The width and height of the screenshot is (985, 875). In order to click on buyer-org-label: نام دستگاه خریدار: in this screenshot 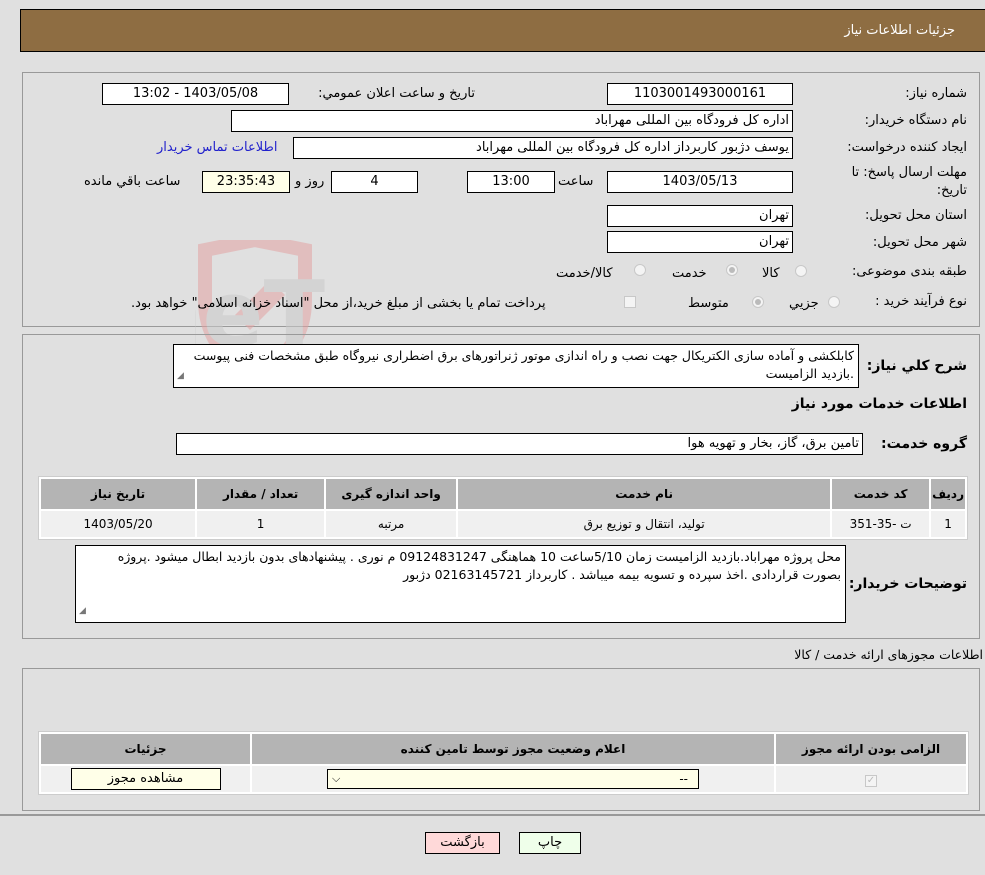, I will do `click(915, 120)`.